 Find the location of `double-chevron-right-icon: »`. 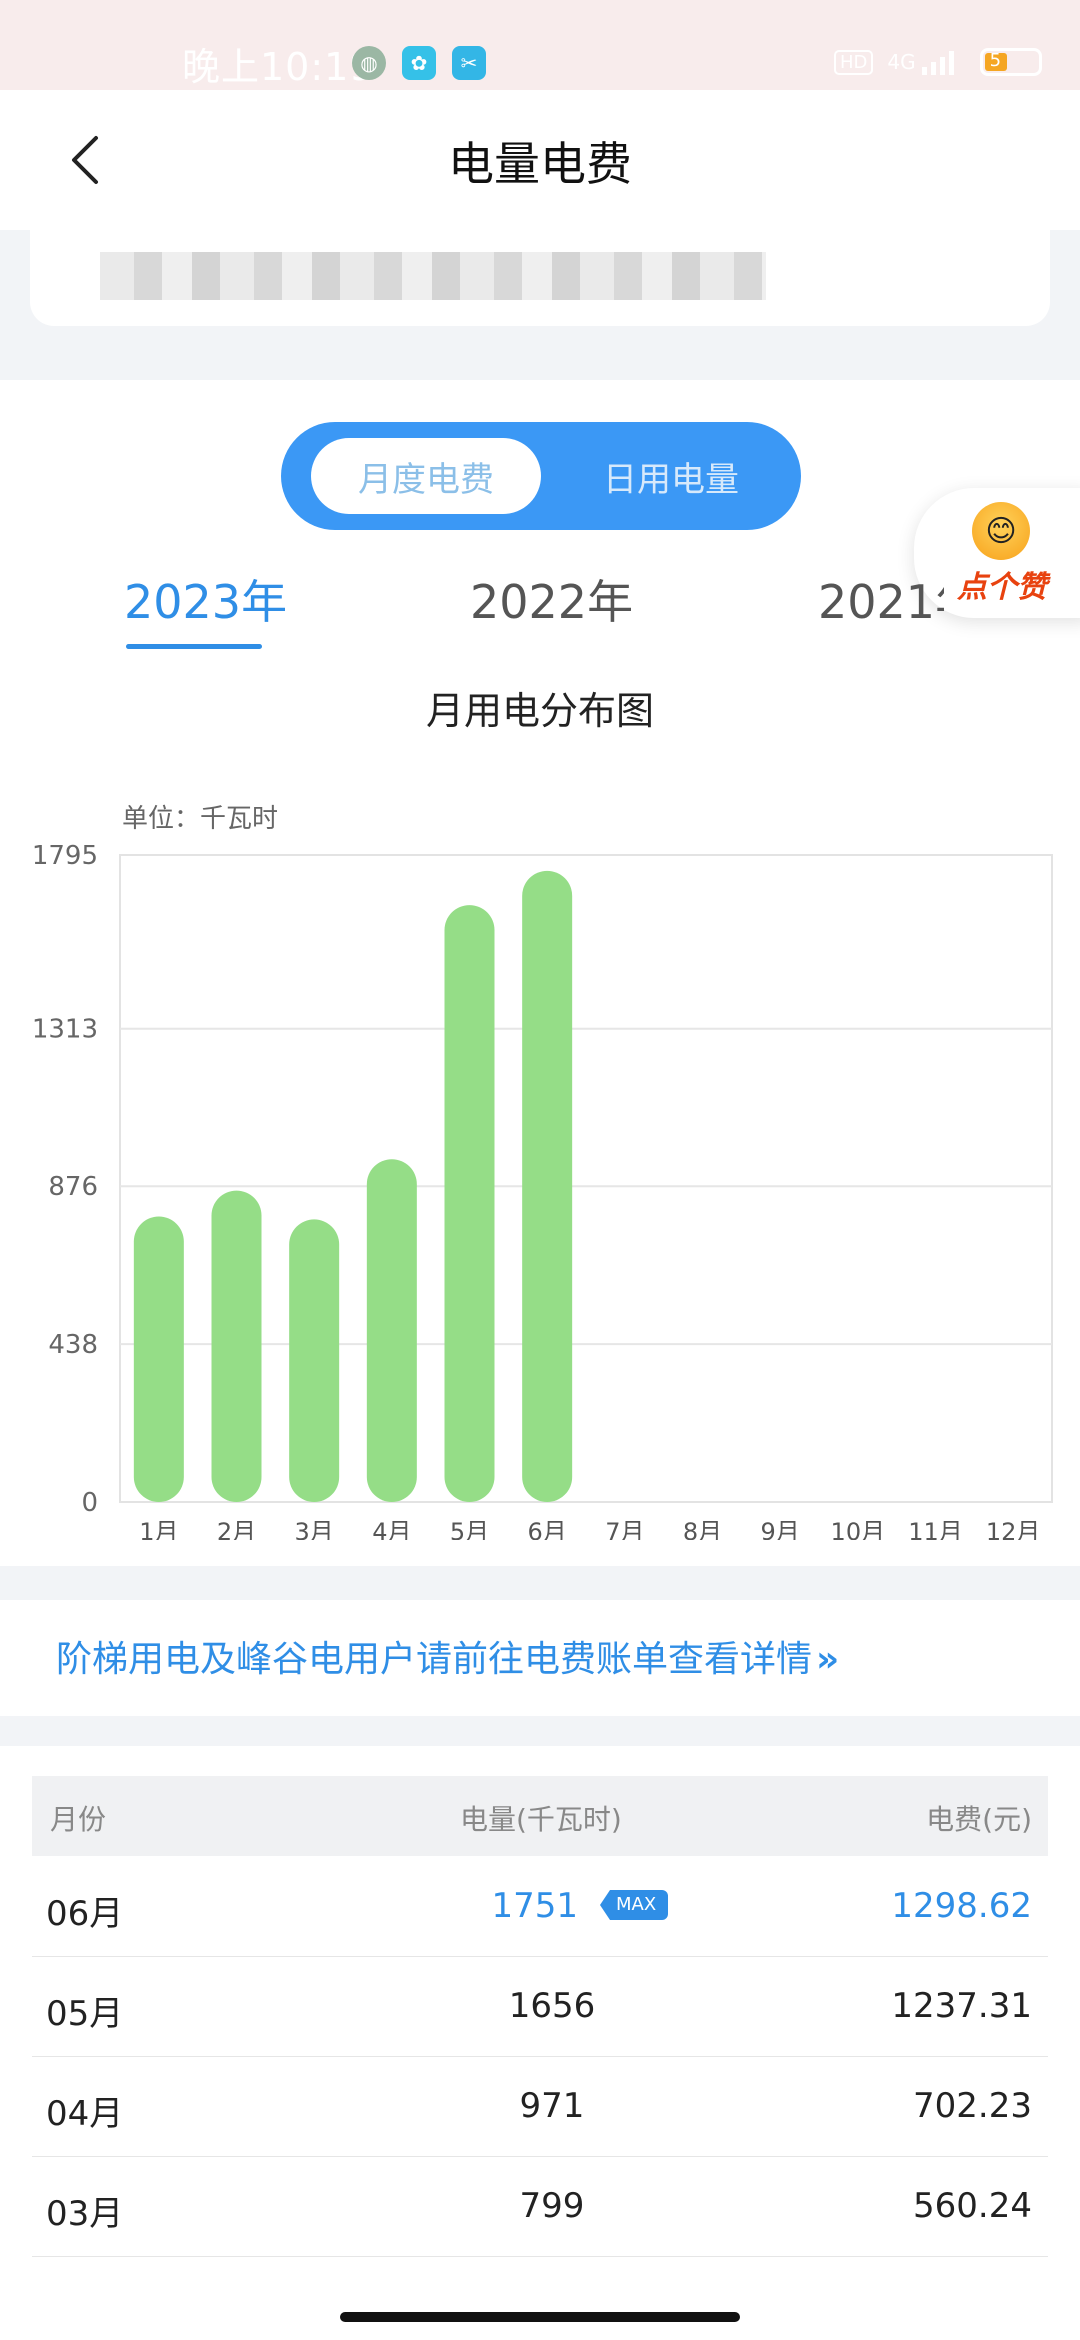

double-chevron-right-icon: » is located at coordinates (828, 1659).